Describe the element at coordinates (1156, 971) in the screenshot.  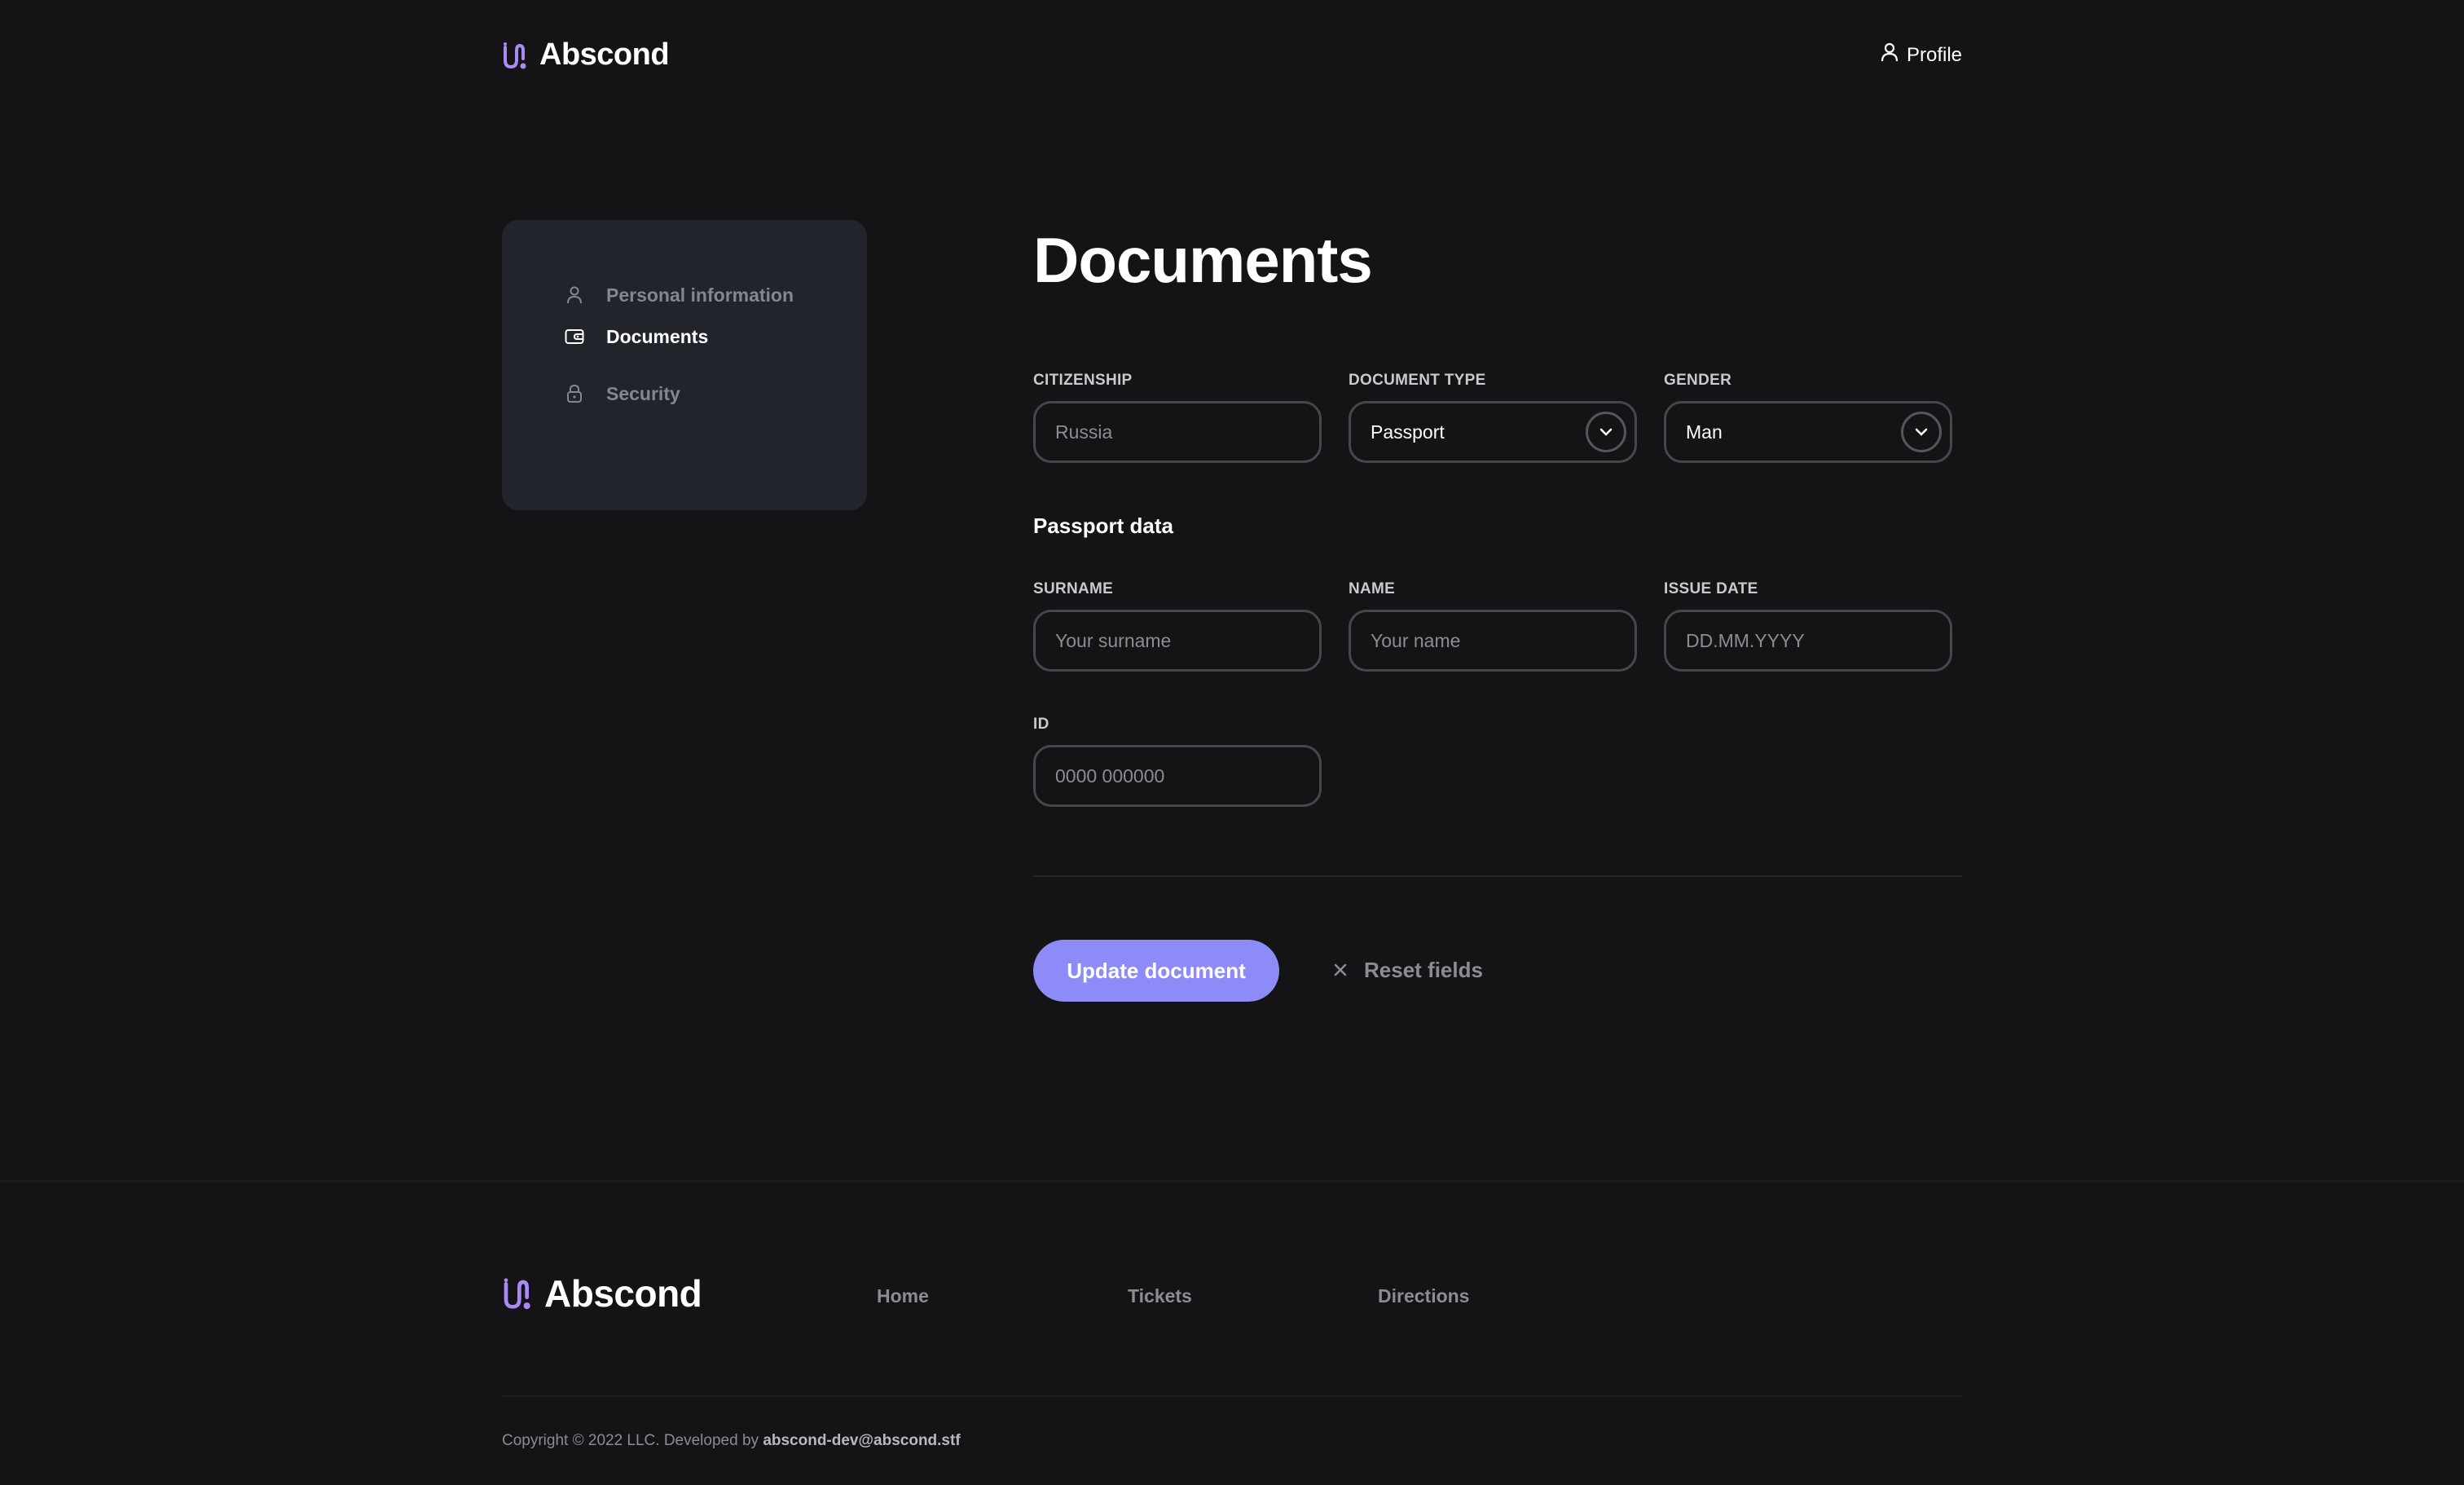
I see `update-document-button: Update document` at that location.